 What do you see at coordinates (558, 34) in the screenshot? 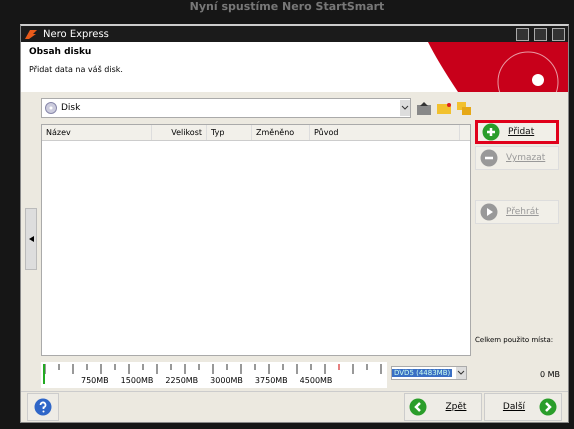
I see `close-icon` at bounding box center [558, 34].